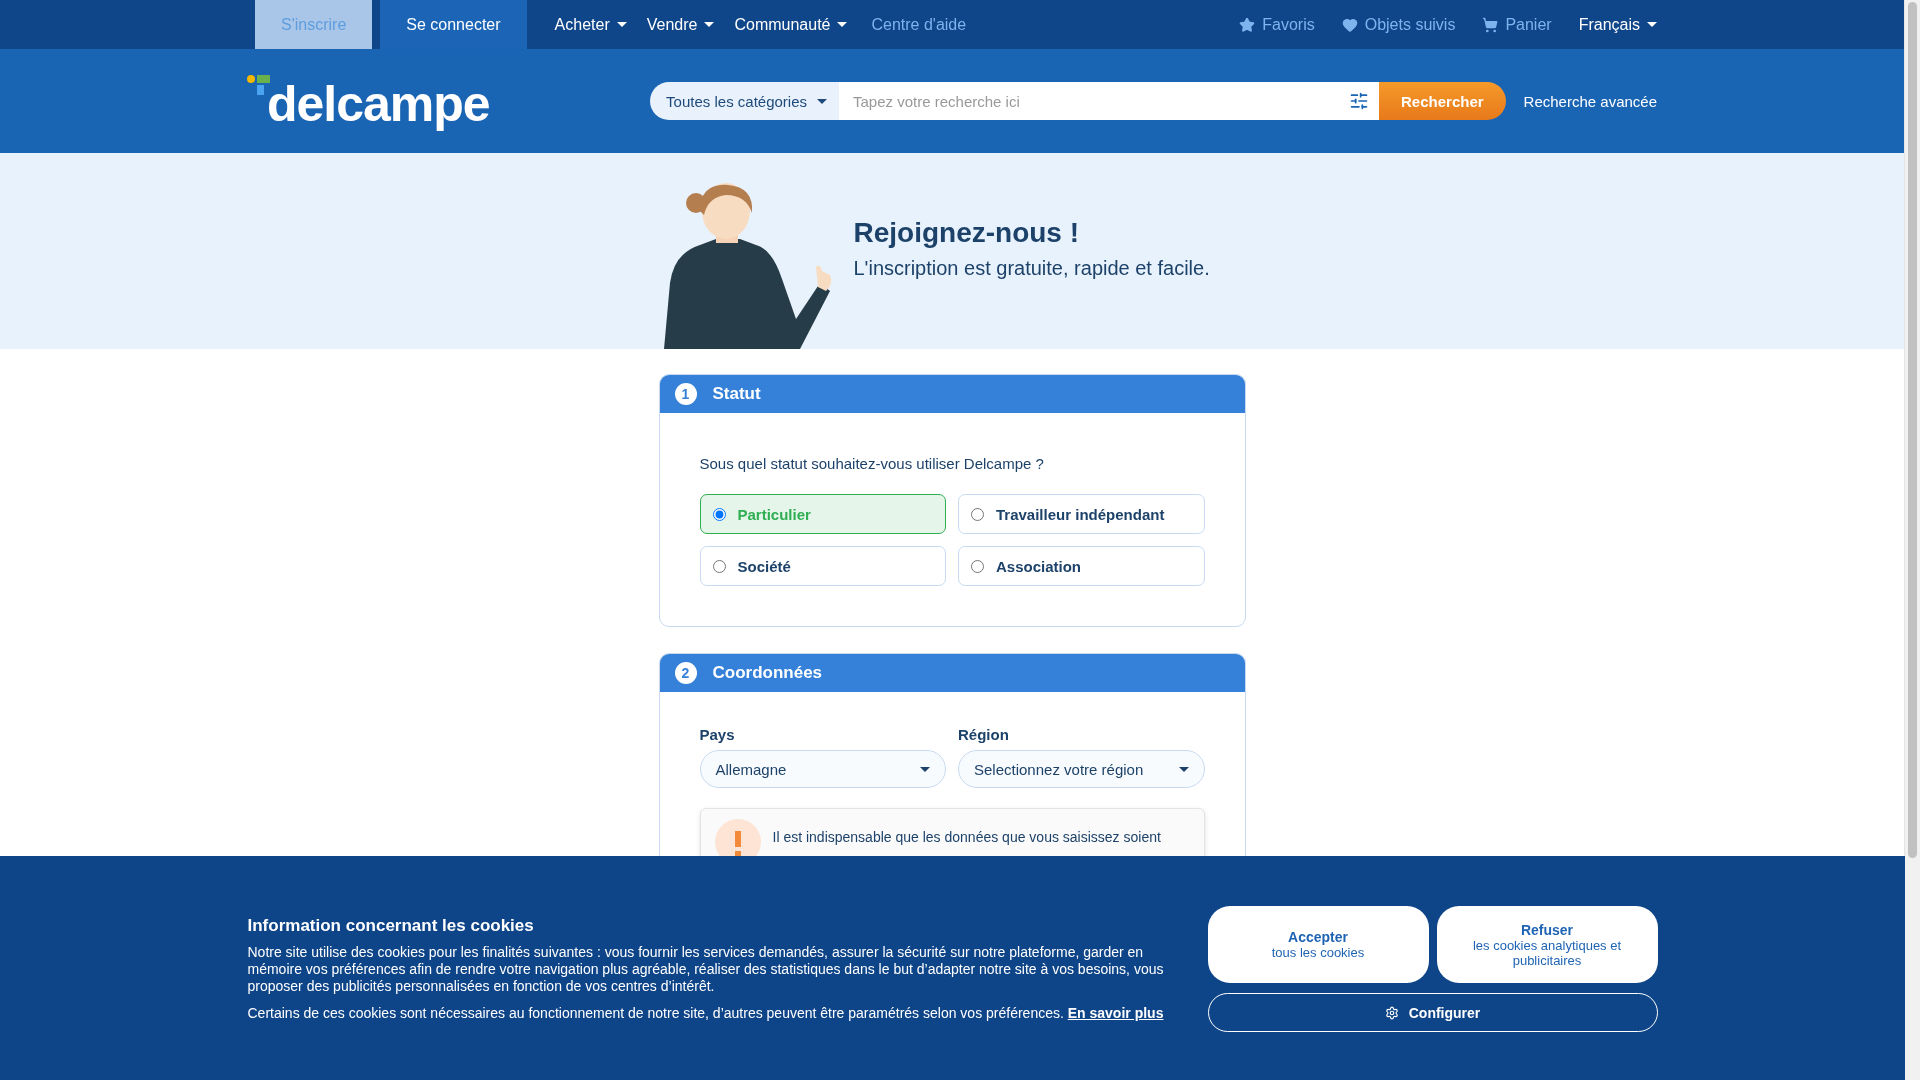 Image resolution: width=1920 pixels, height=1080 pixels. What do you see at coordinates (1391, 1012) in the screenshot?
I see `gear-icon` at bounding box center [1391, 1012].